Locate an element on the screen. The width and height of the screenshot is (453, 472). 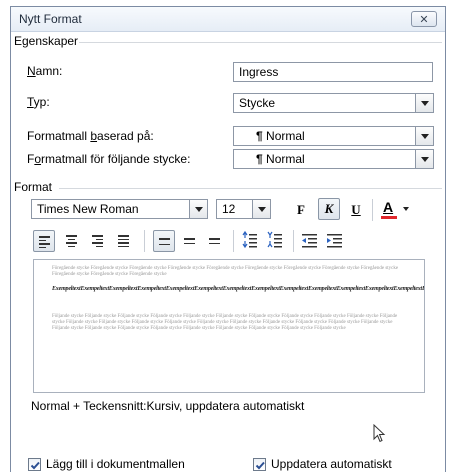
auto-update-checkbox is located at coordinates (259, 464).